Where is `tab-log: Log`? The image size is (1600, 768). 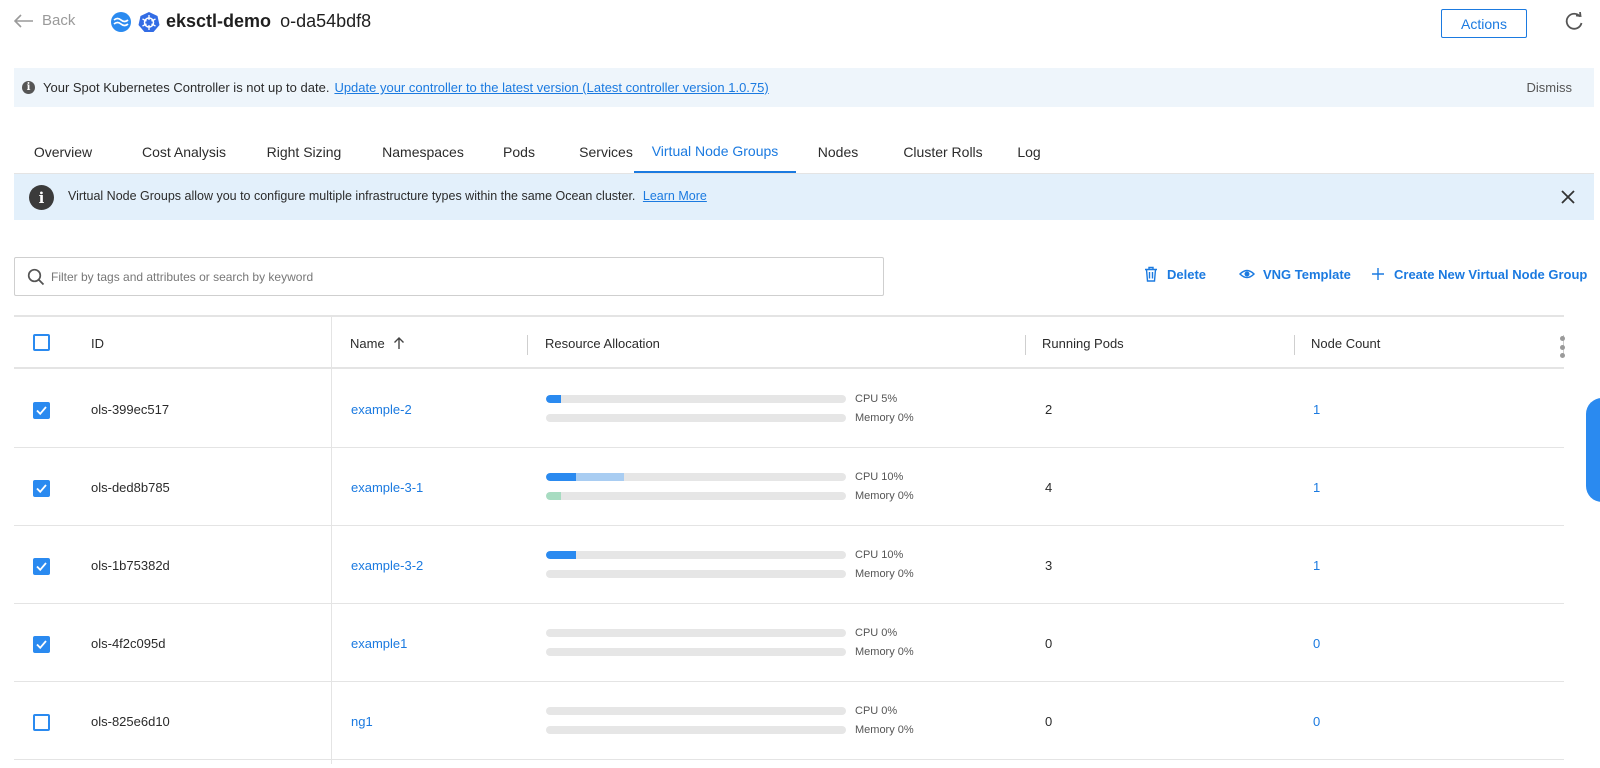 tab-log: Log is located at coordinates (1029, 151).